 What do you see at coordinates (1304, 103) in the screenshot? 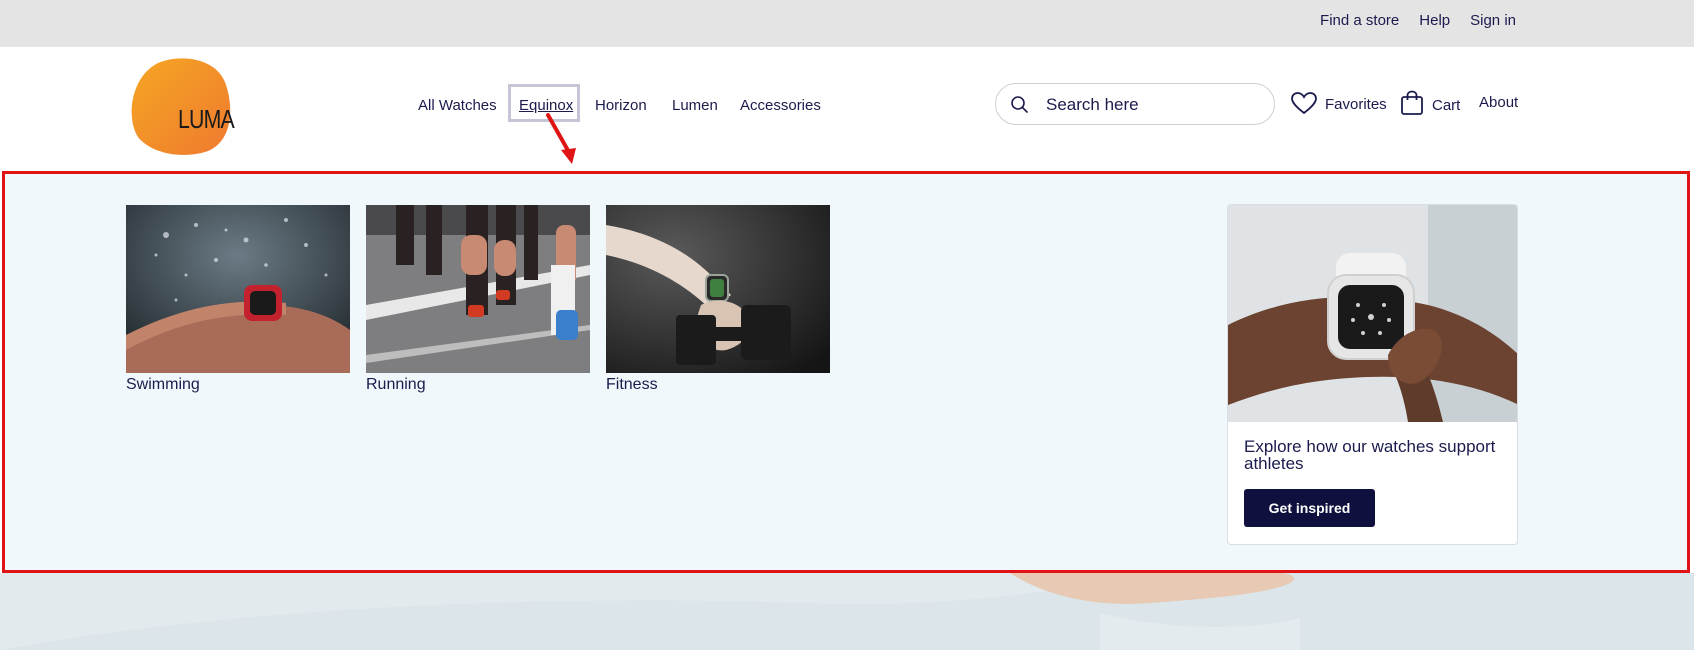
I see `heart-icon` at bounding box center [1304, 103].